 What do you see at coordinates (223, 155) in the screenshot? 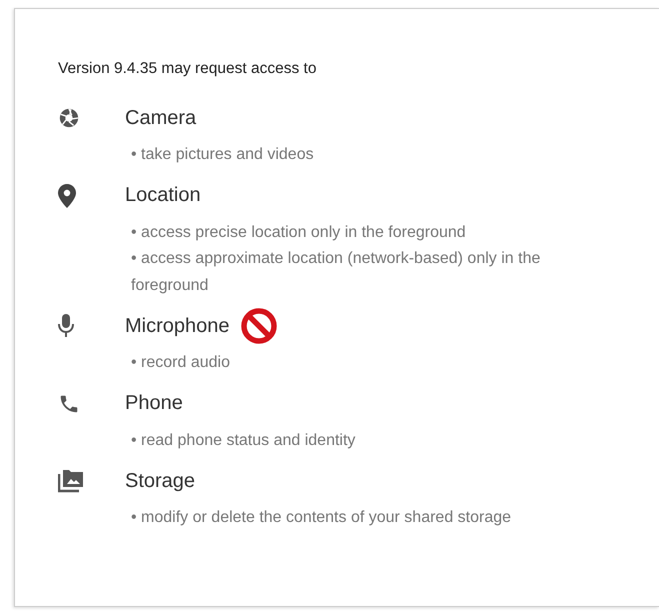
I see `permission-detail: • take pictures and videos` at bounding box center [223, 155].